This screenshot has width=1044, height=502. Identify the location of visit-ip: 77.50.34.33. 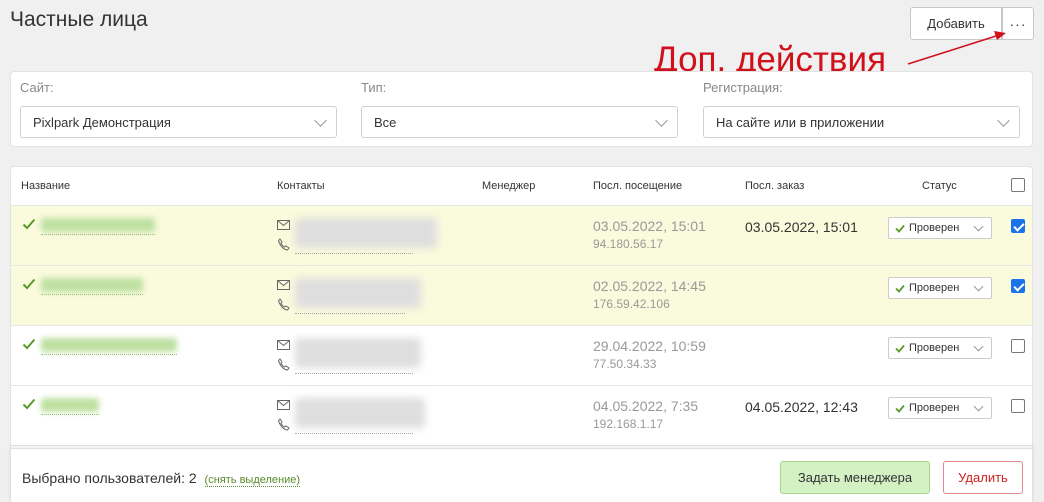
(625, 364).